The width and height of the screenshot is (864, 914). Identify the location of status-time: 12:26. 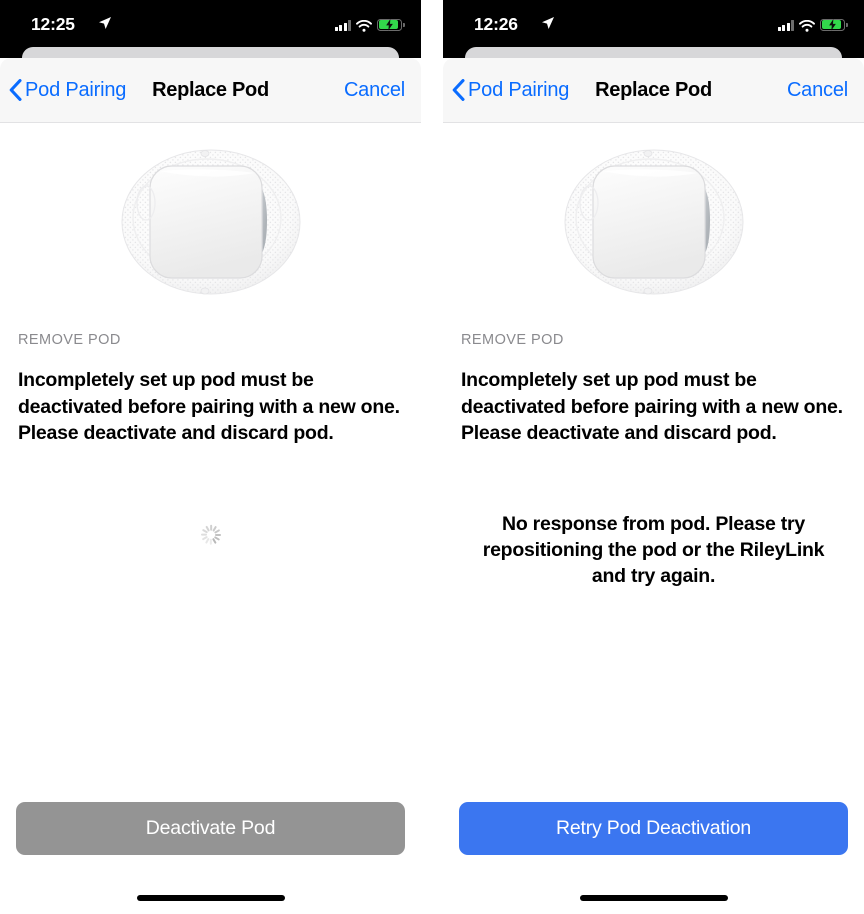
(496, 24).